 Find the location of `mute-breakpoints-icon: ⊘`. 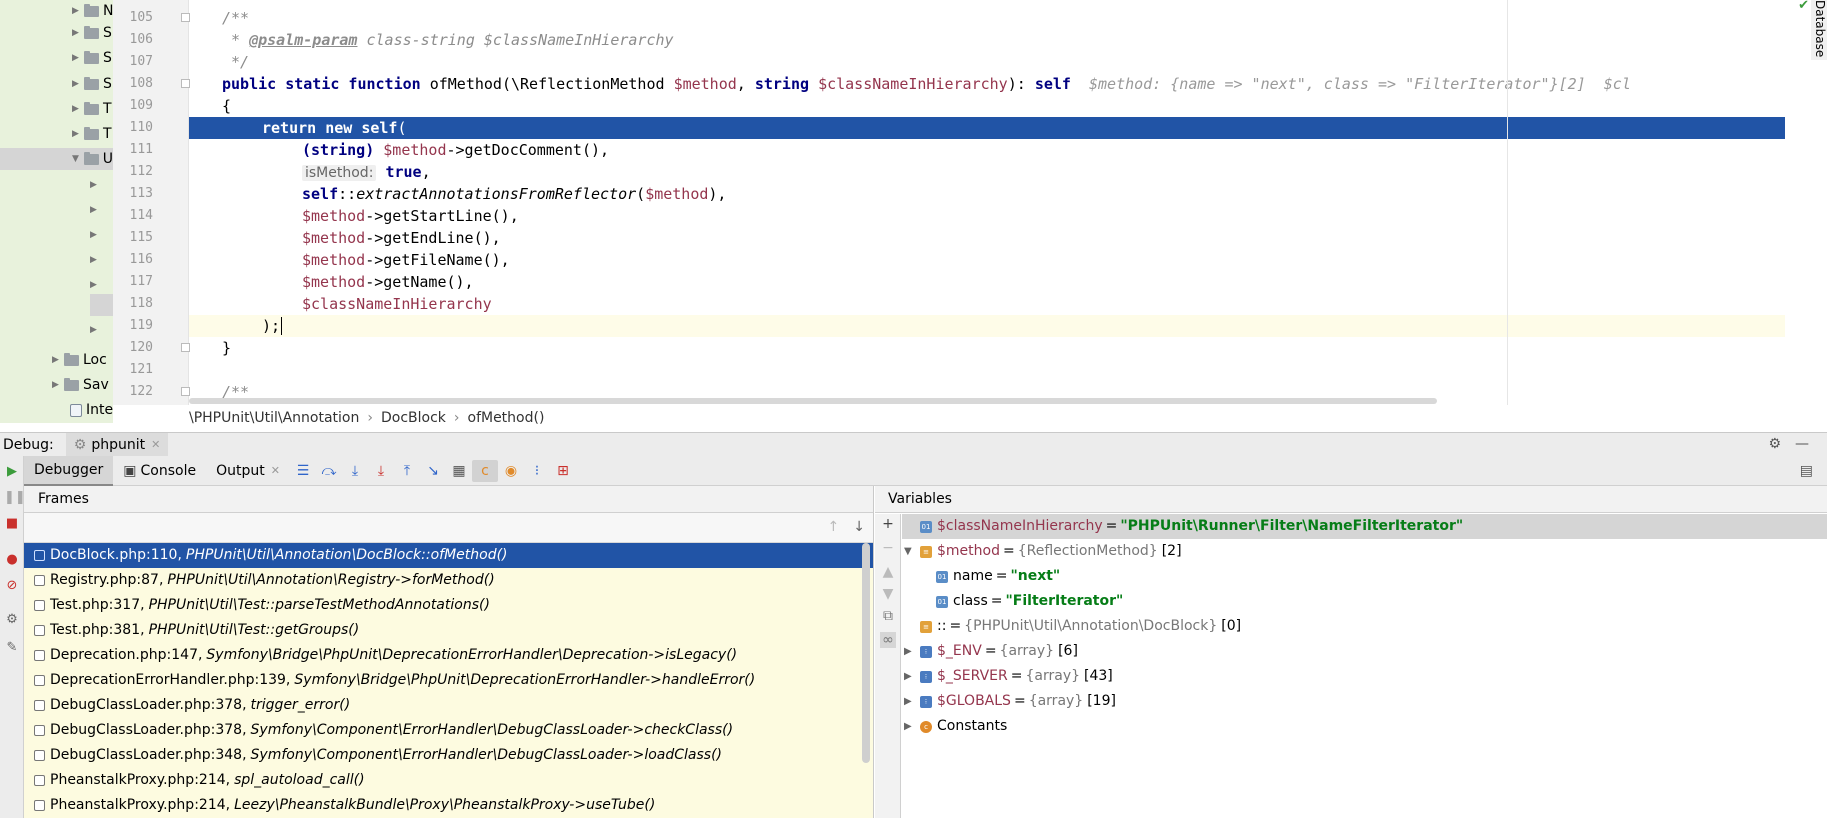

mute-breakpoints-icon: ⊘ is located at coordinates (12, 586).